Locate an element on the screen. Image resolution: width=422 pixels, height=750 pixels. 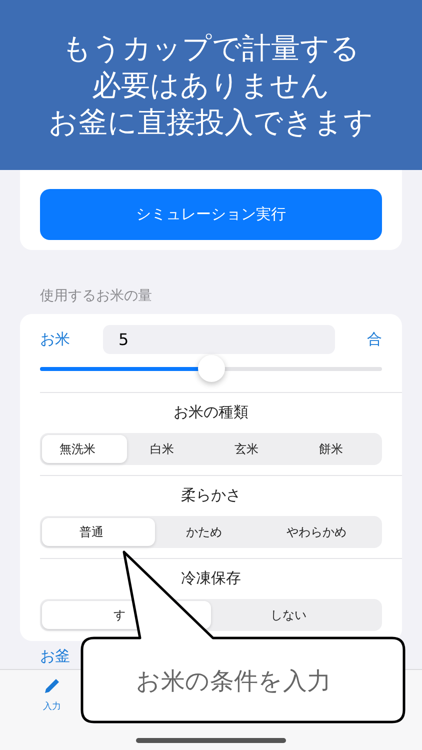
tab-item: 入力 is located at coordinates (52, 694).